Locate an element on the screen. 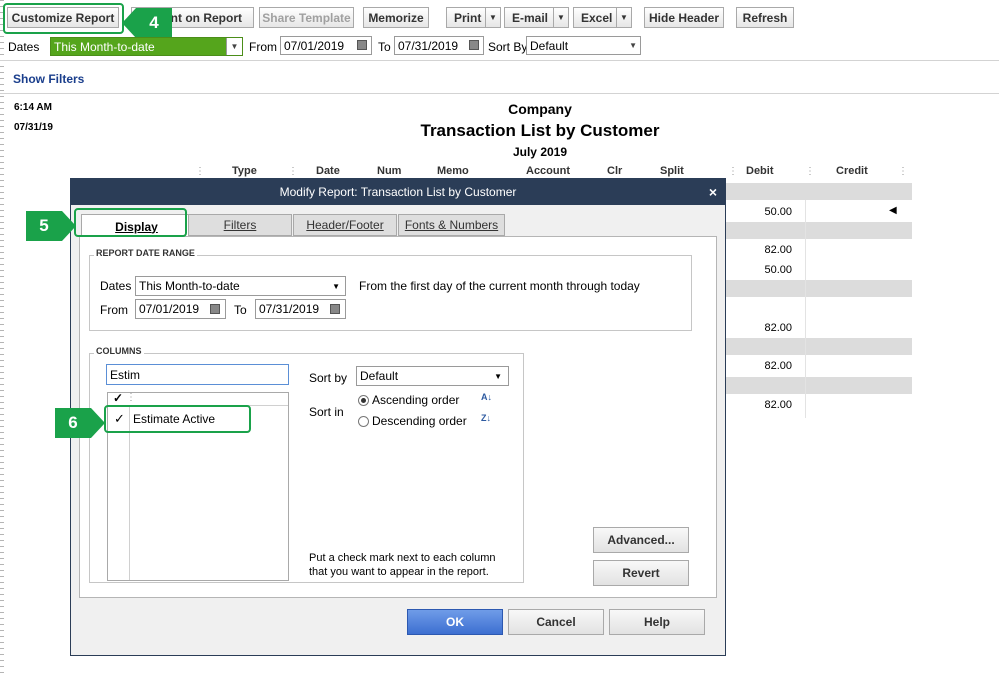 The height and width of the screenshot is (675, 999). step-5-badge: 5 is located at coordinates (51, 226).